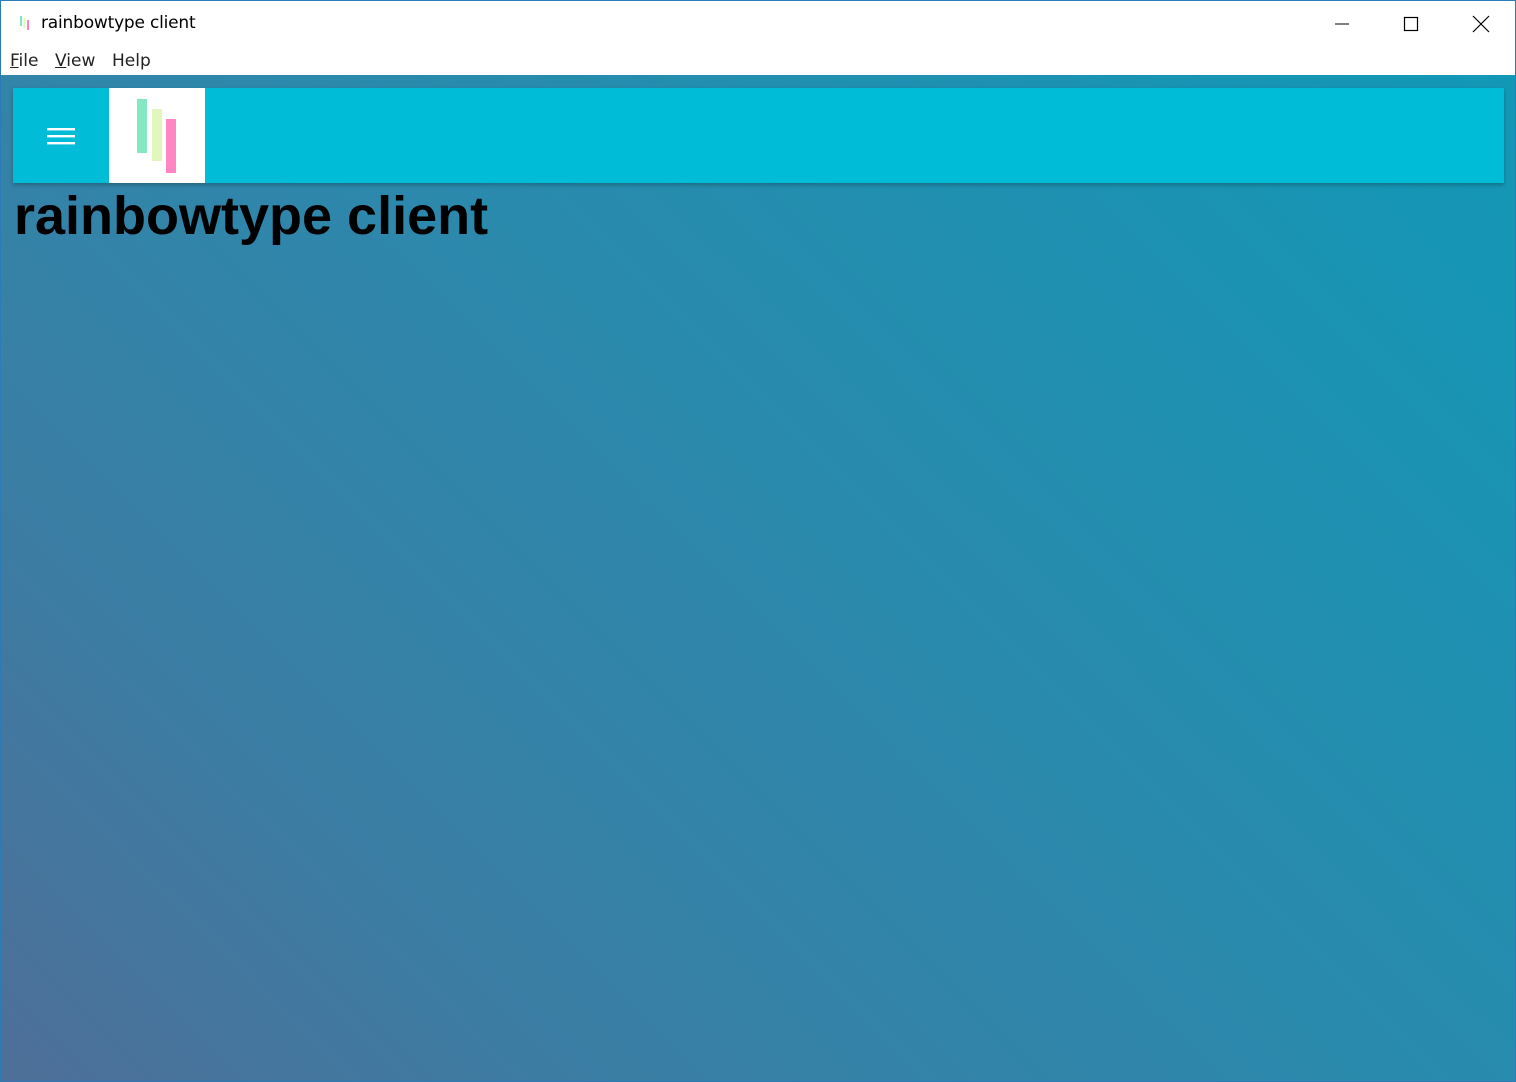 Image resolution: width=1516 pixels, height=1082 pixels. Describe the element at coordinates (118, 23) in the screenshot. I see `window-title: rainbowtype client` at that location.